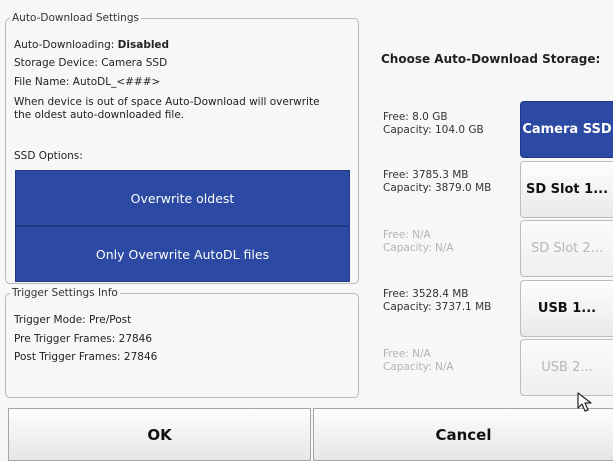 The width and height of the screenshot is (613, 461). Describe the element at coordinates (491, 59) in the screenshot. I see `choose-storage-title: Choose Auto-Download Storage:` at that location.